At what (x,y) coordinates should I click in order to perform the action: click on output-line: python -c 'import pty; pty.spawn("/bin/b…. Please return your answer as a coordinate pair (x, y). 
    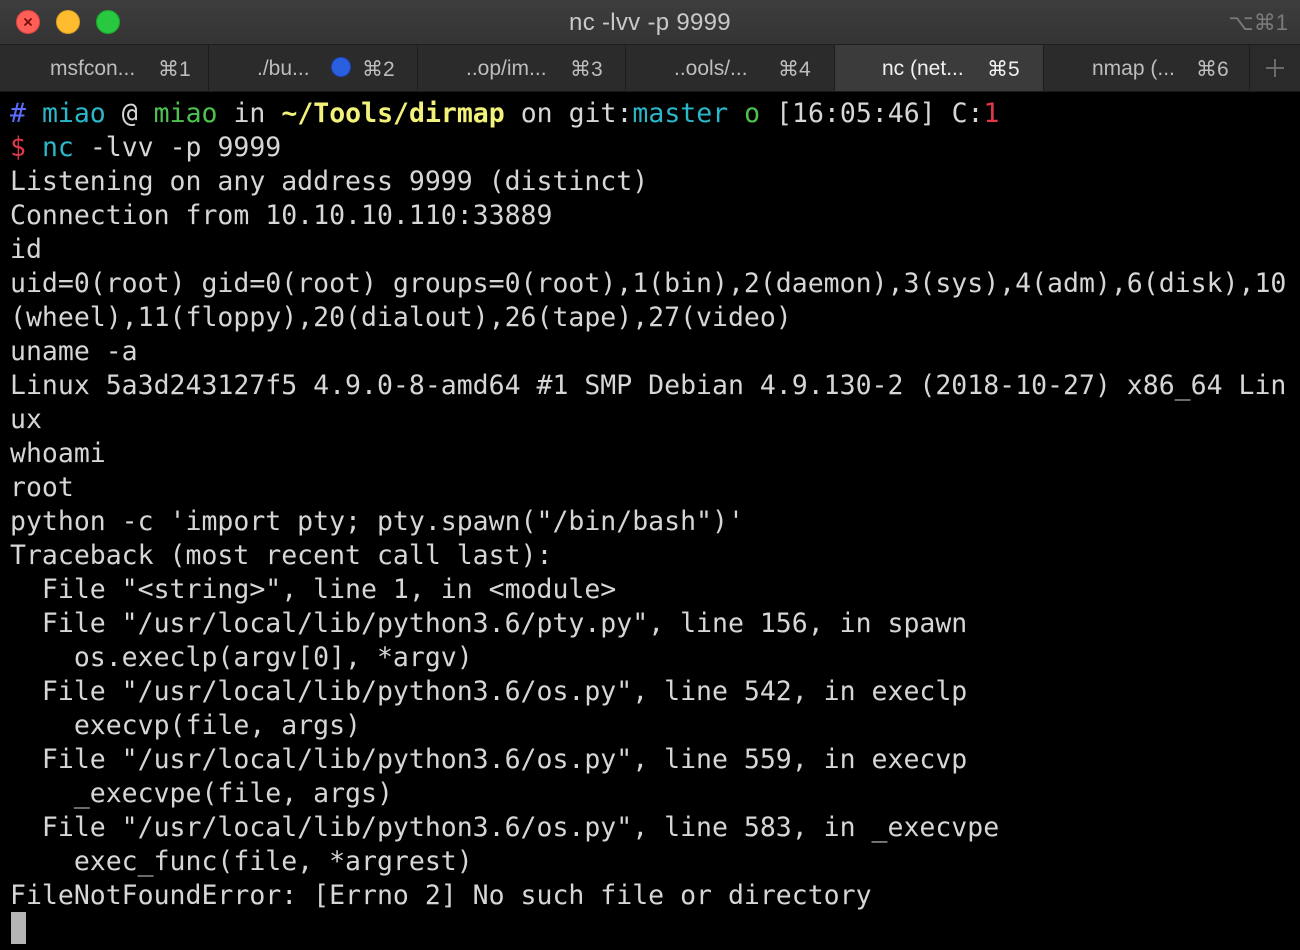
    Looking at the image, I should click on (377, 521).